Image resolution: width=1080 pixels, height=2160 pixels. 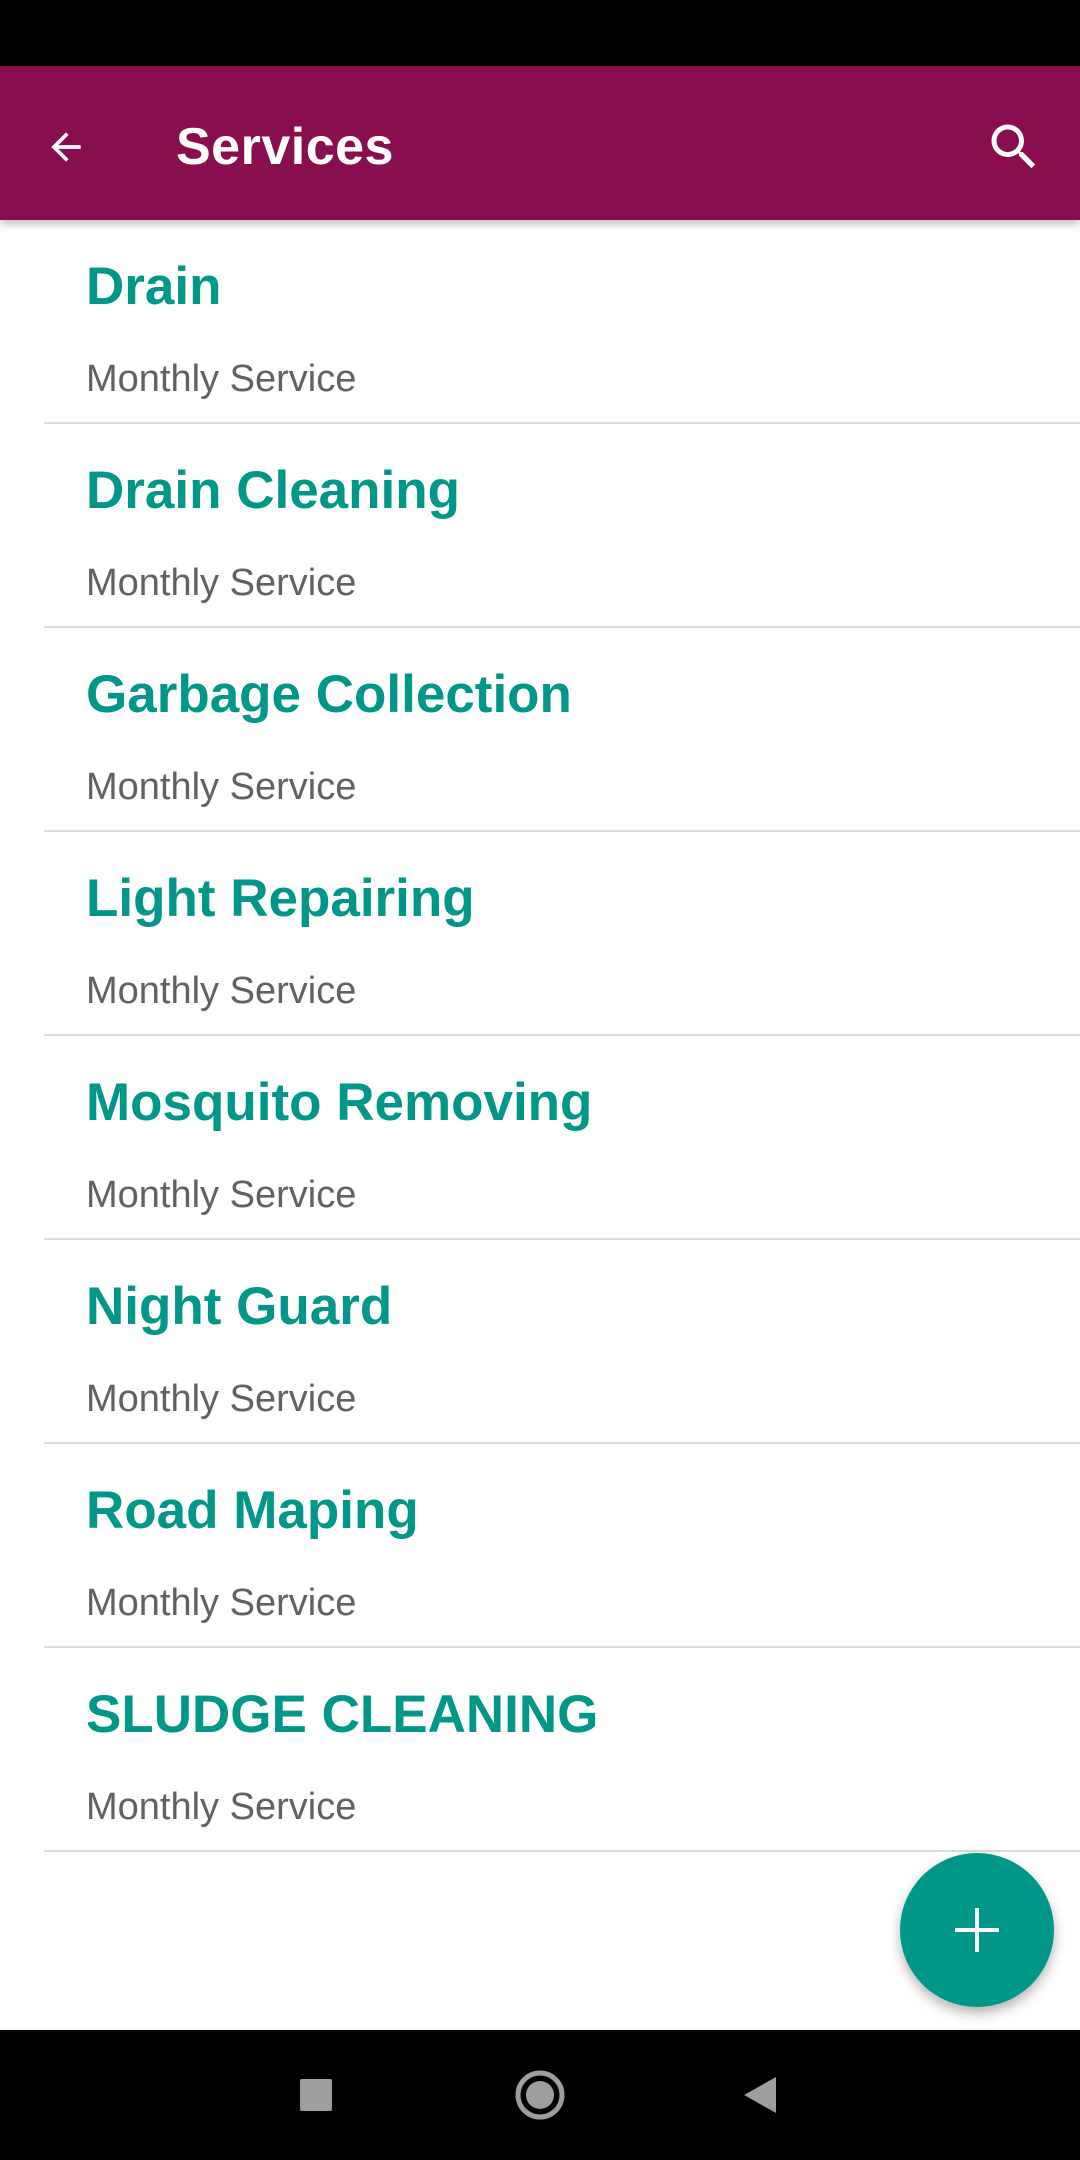 I want to click on plus-icon, so click(x=977, y=1930).